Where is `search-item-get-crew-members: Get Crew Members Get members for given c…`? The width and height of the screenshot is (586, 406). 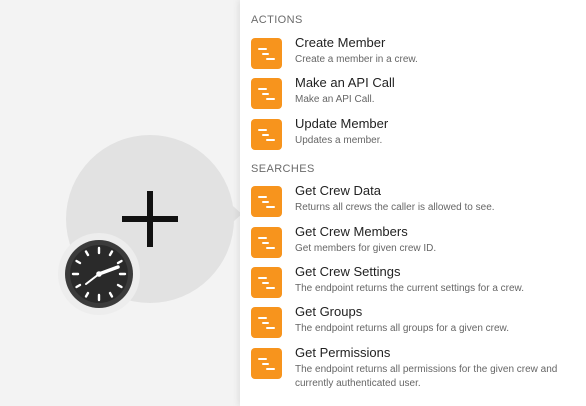
search-item-get-crew-members: Get Crew Members Get members for given c… is located at coordinates (413, 244).